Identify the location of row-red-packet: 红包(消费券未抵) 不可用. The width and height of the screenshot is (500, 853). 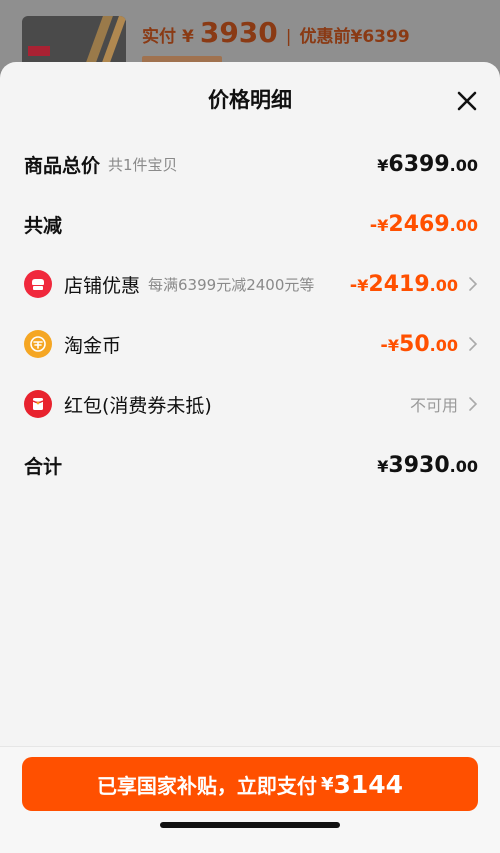
(251, 404).